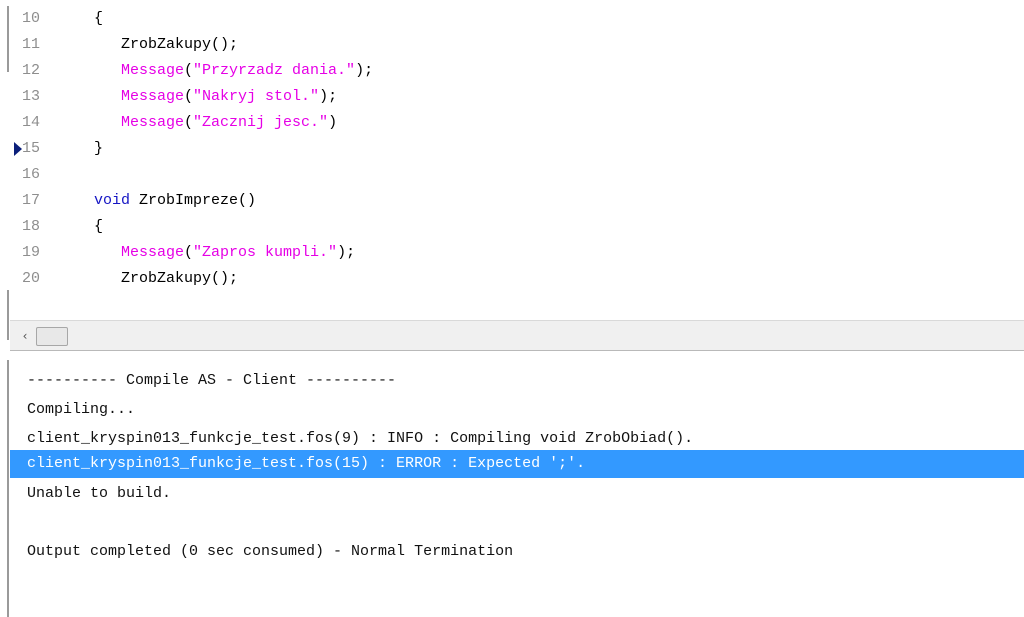 Image resolution: width=1024 pixels, height=617 pixels. What do you see at coordinates (5, 308) in the screenshot?
I see `left-margin-strip` at bounding box center [5, 308].